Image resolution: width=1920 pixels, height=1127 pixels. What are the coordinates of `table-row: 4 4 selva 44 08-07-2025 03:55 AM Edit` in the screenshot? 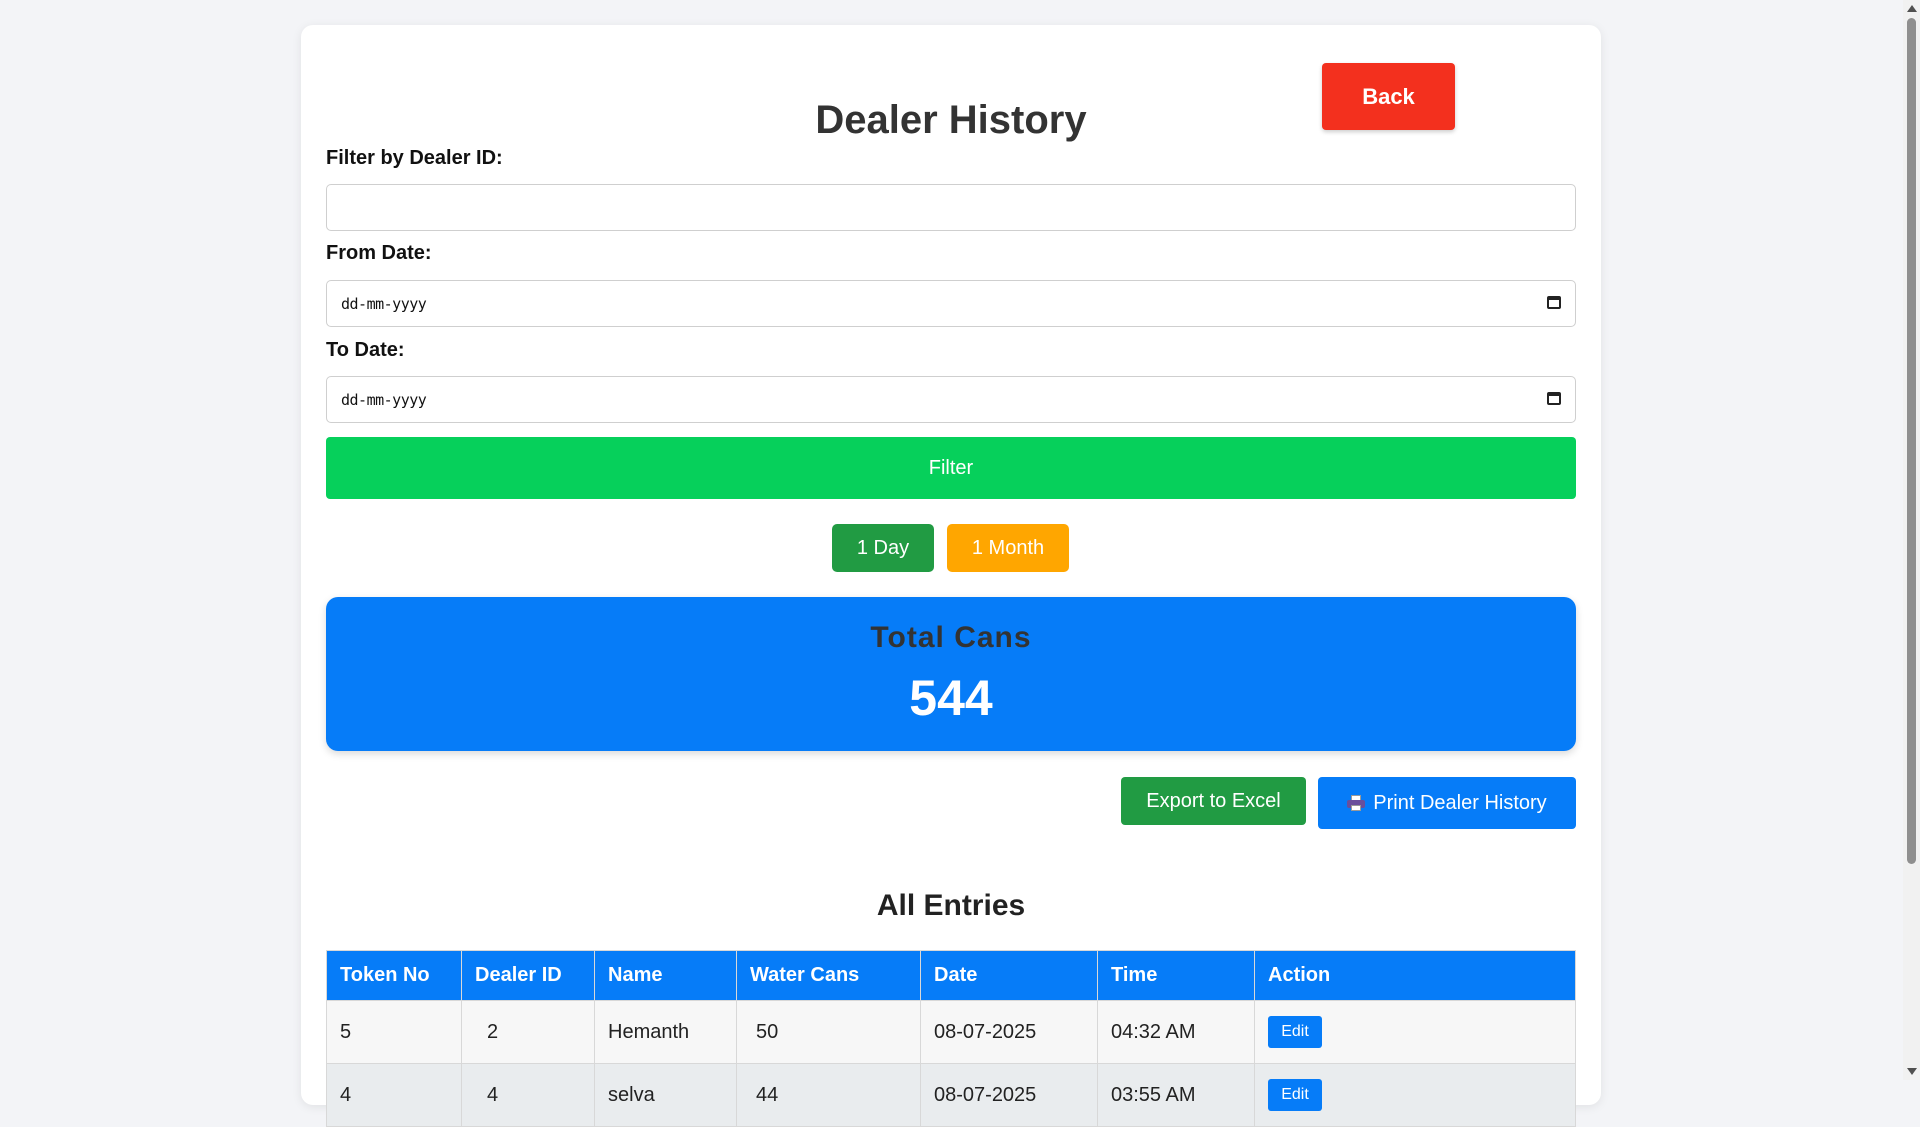 It's located at (951, 1095).